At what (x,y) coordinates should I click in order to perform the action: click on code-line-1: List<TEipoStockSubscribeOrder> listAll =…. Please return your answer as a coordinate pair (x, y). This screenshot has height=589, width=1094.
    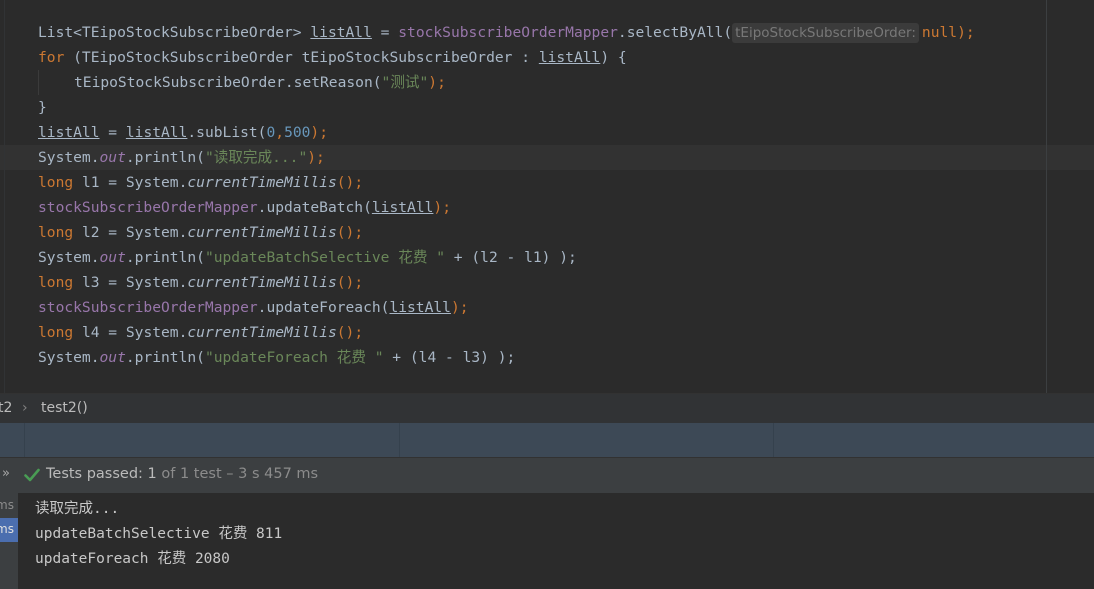
    Looking at the image, I should click on (506, 32).